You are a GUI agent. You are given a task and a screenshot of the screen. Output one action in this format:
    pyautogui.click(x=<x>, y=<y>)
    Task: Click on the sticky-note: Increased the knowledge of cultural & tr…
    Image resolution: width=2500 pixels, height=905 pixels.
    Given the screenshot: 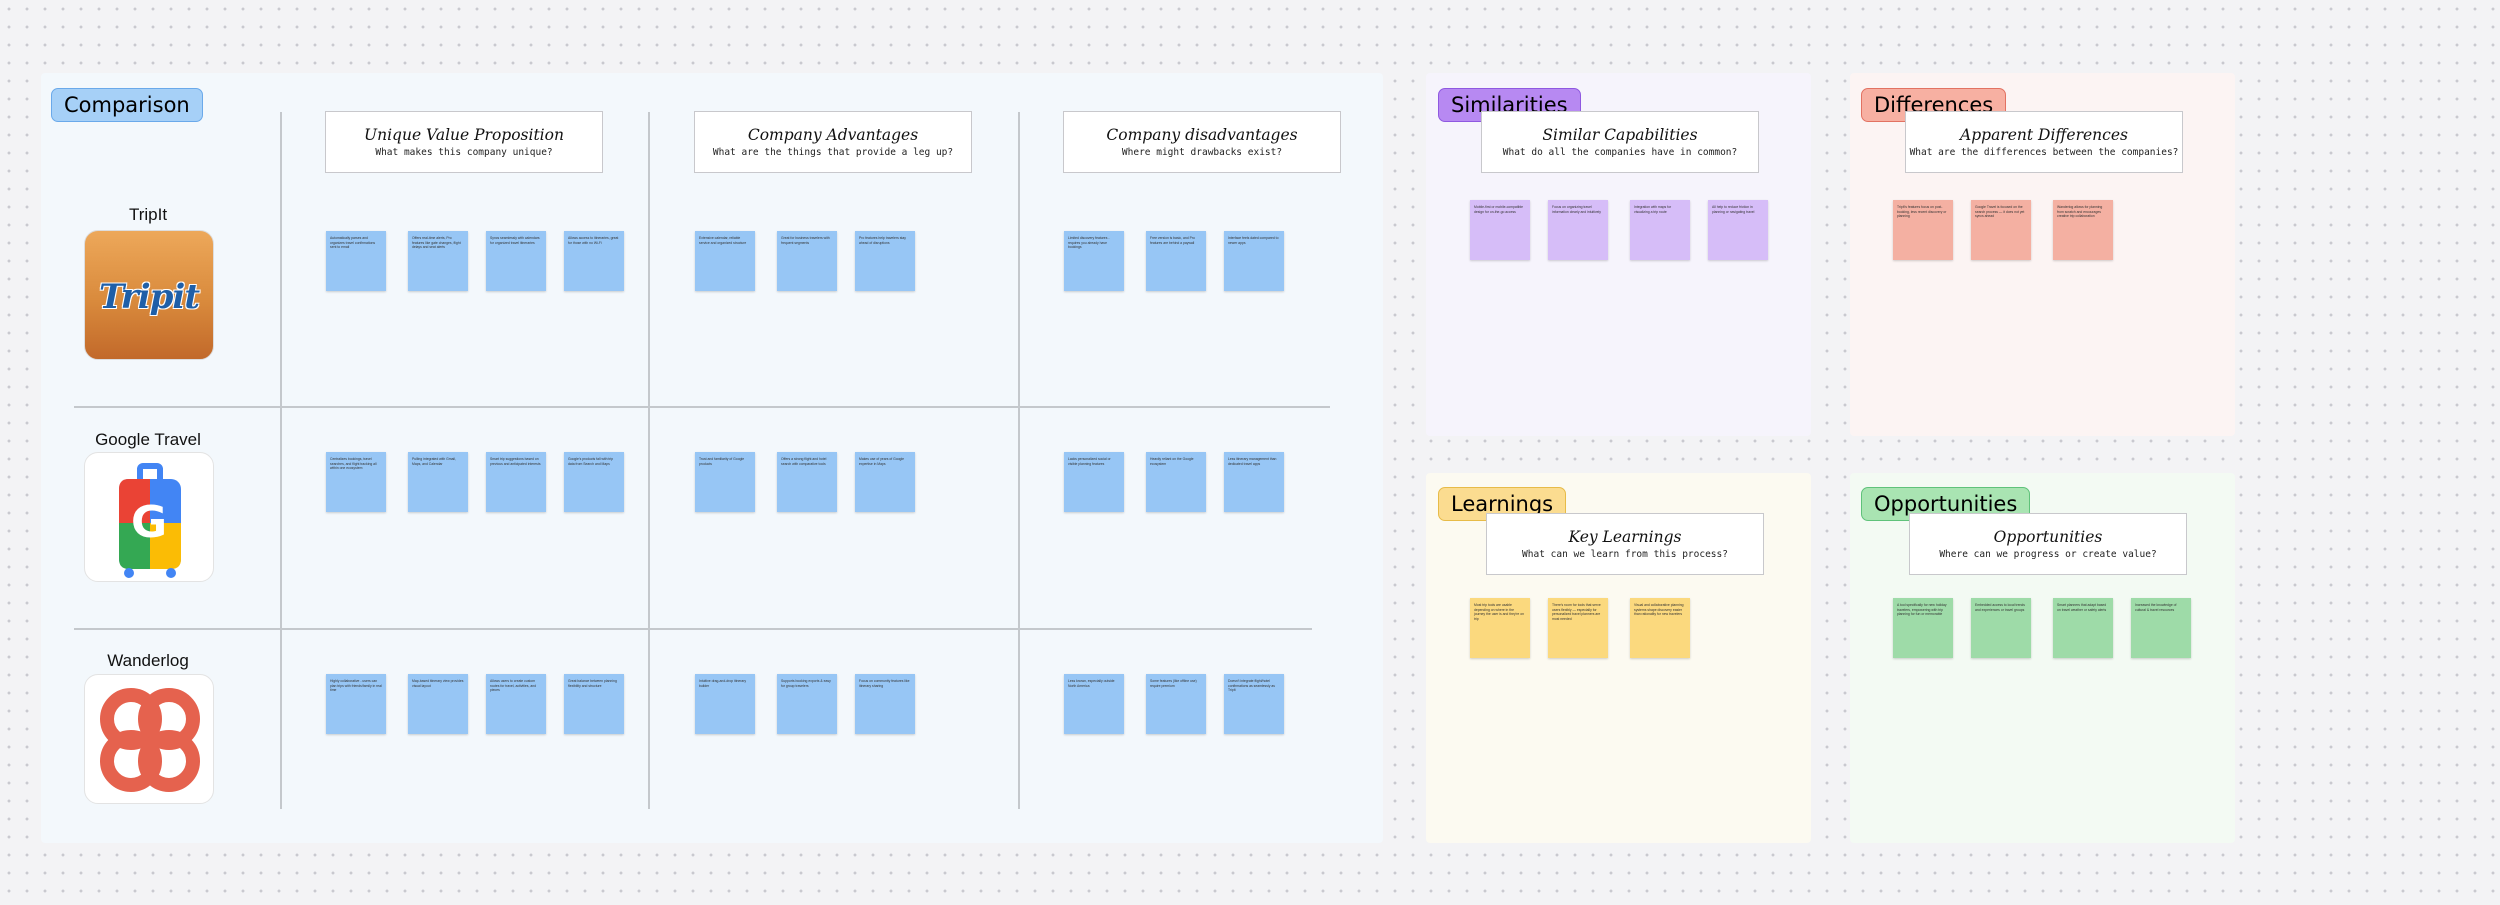 What is the action you would take?
    pyautogui.click(x=2161, y=628)
    